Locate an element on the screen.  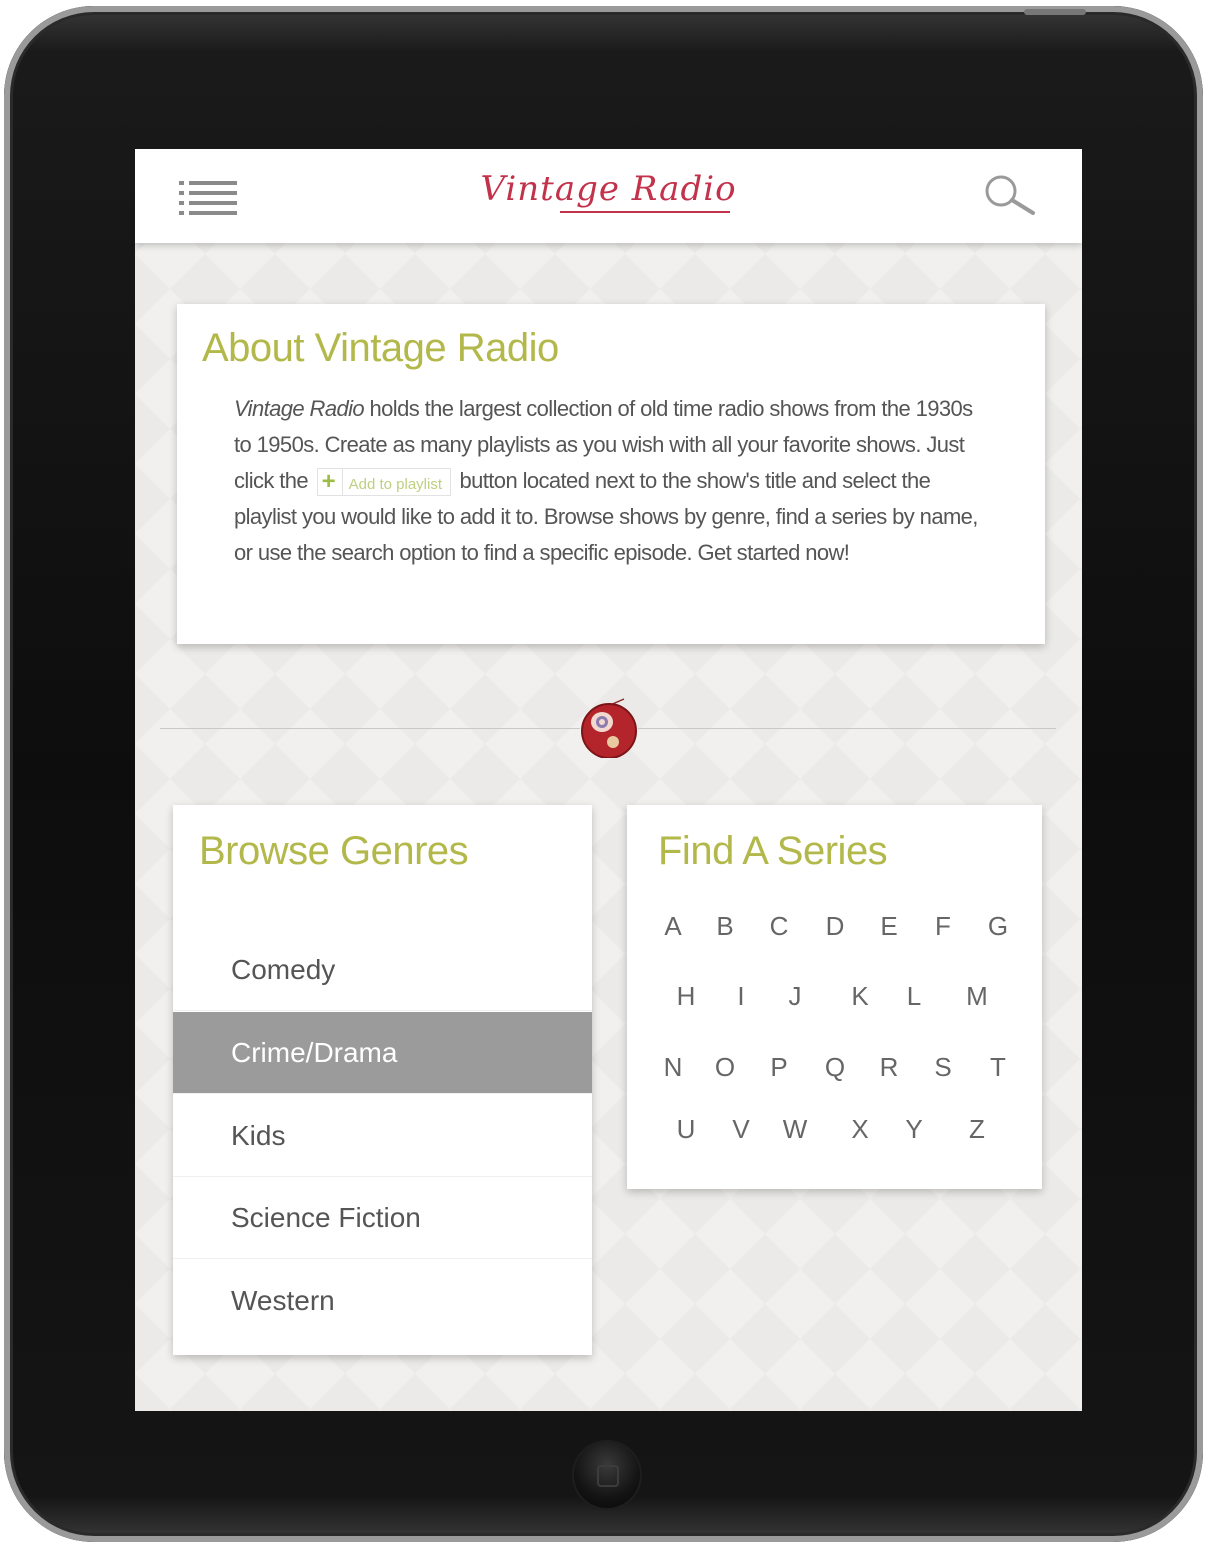
vintage-radio-icon is located at coordinates (609, 728).